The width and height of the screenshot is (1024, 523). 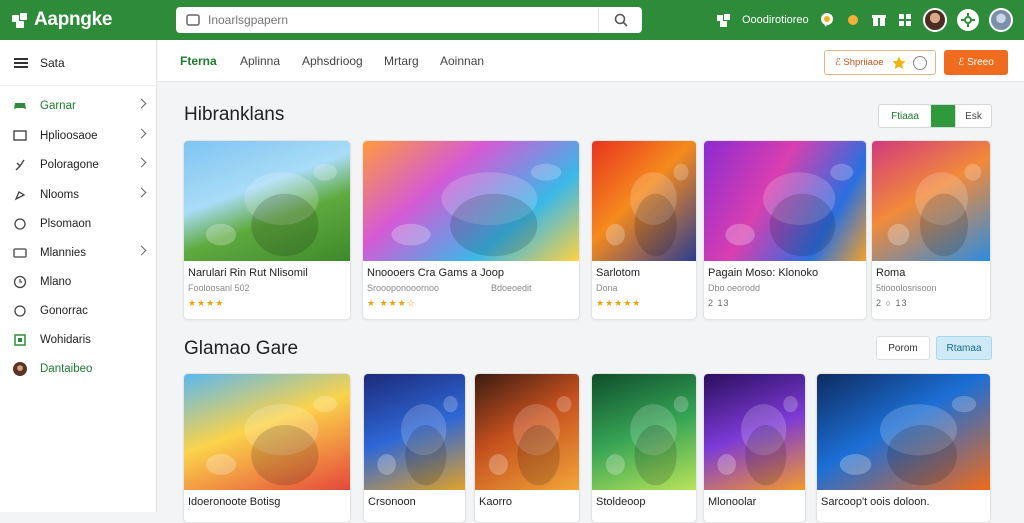 What do you see at coordinates (528, 502) in the screenshot?
I see `game-title: Kaorro` at bounding box center [528, 502].